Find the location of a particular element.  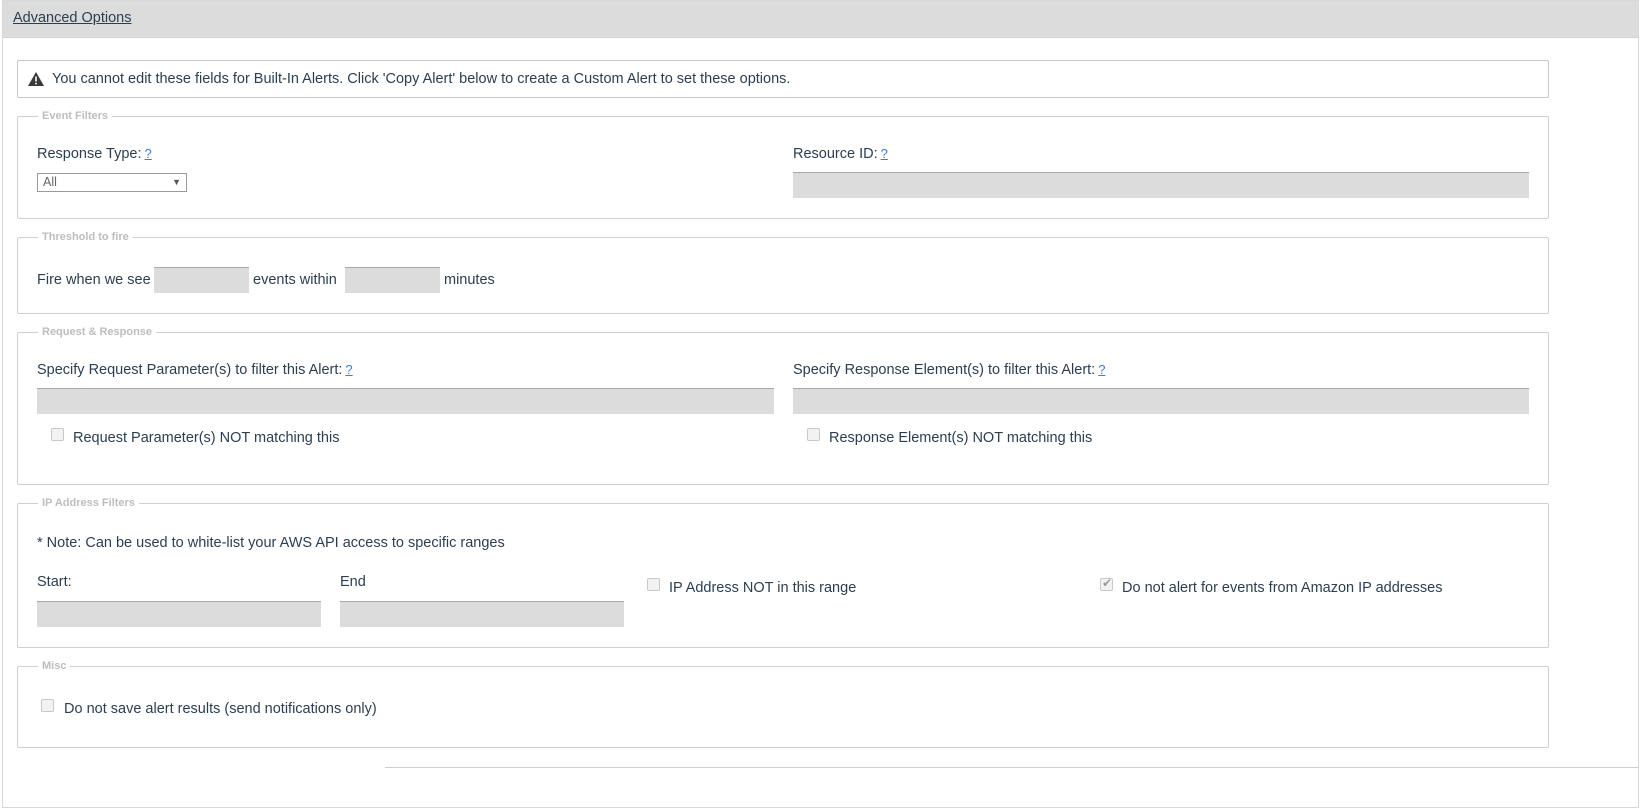

request-not-matching-label: Request Parameter(s) NOT matching this is located at coordinates (206, 438).